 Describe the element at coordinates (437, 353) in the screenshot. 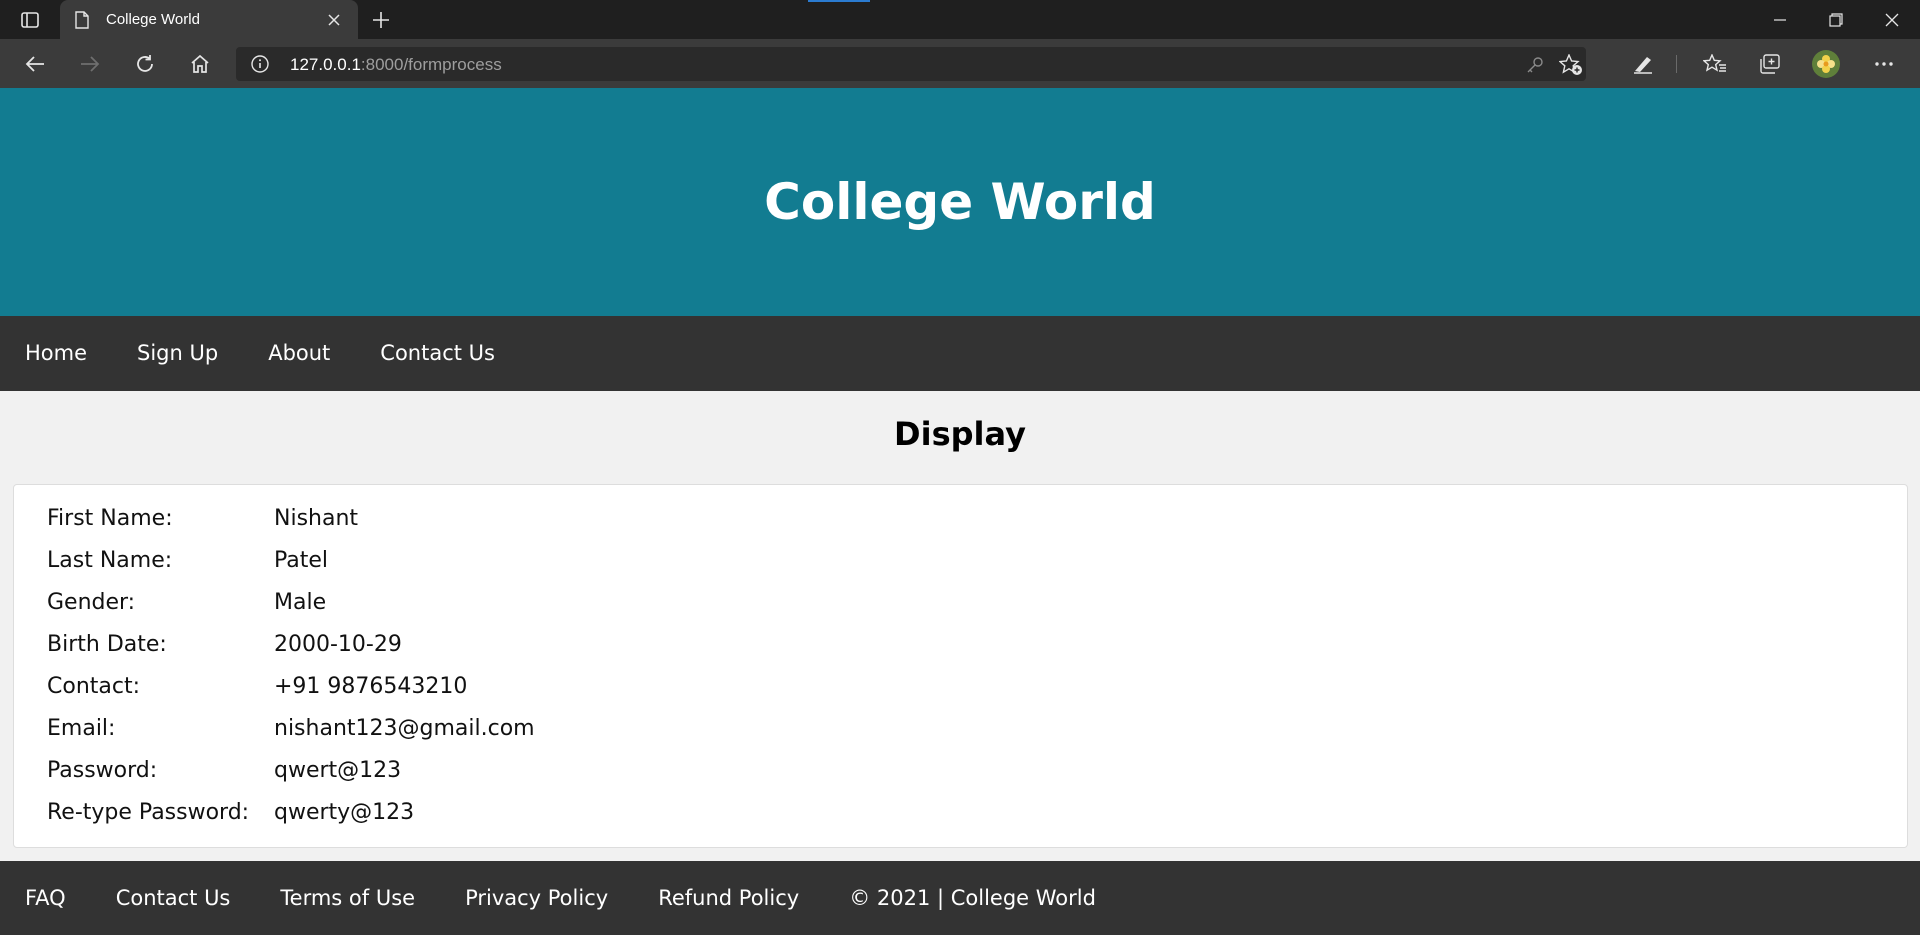

I see `nav-item-contact-us: Contact Us` at that location.